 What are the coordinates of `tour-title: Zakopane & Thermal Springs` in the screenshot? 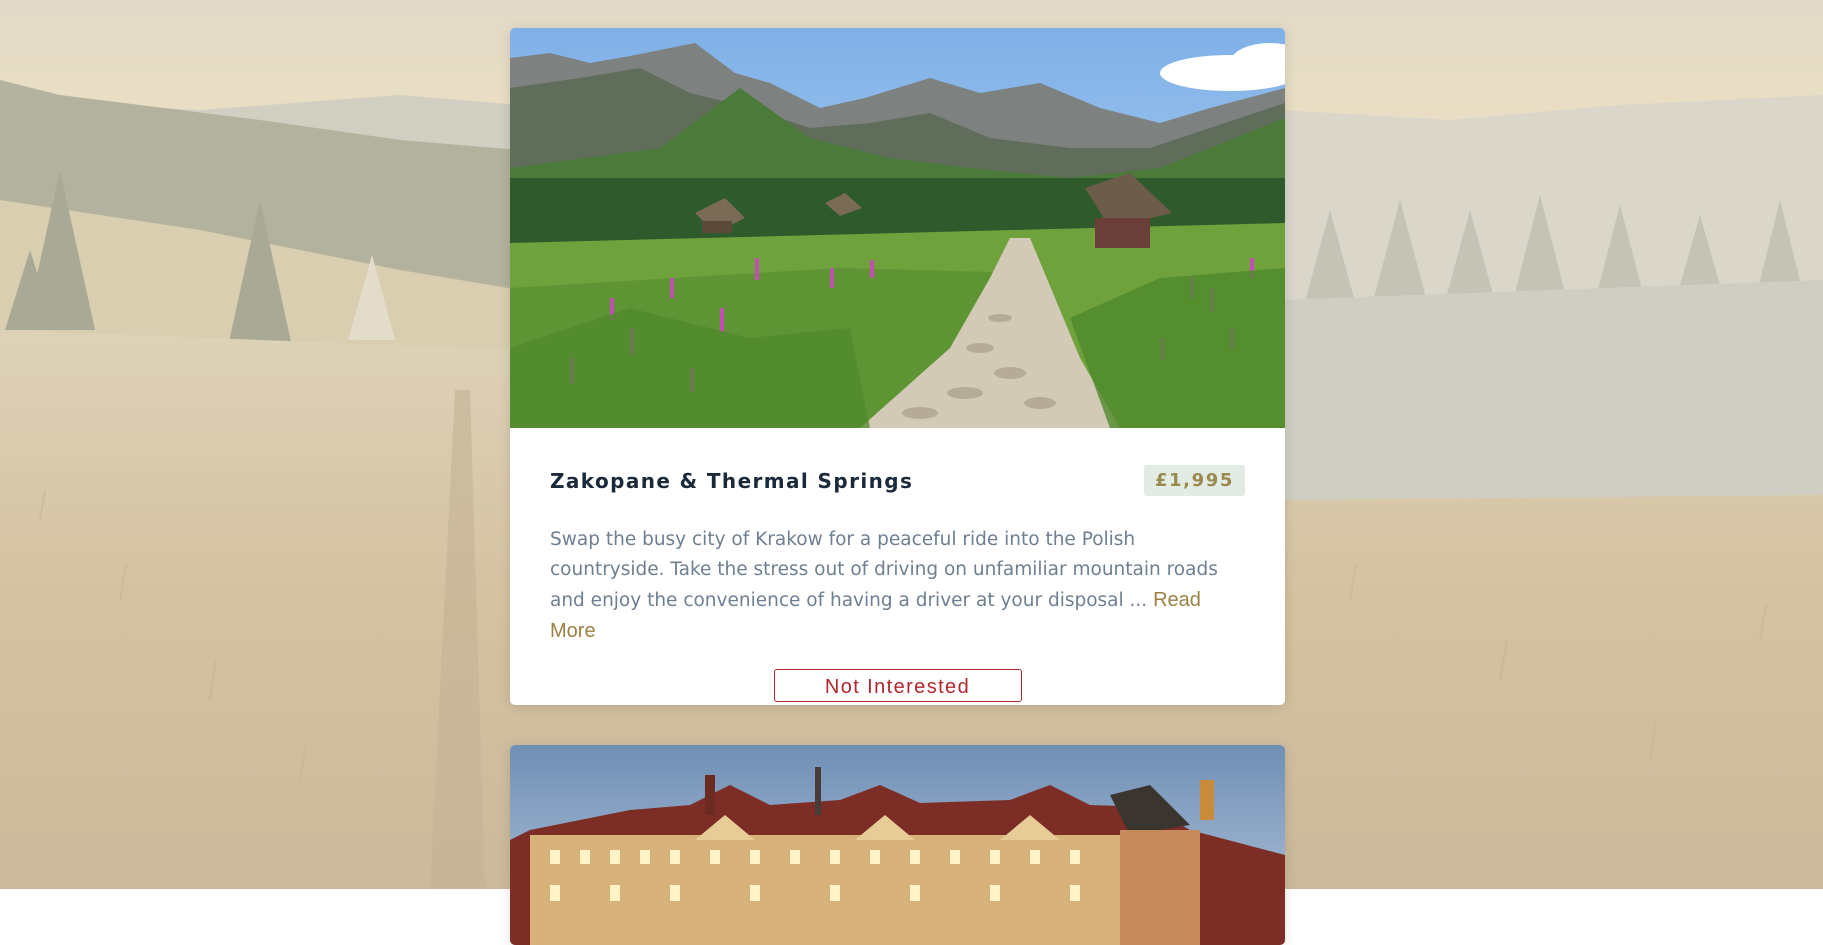 It's located at (732, 480).